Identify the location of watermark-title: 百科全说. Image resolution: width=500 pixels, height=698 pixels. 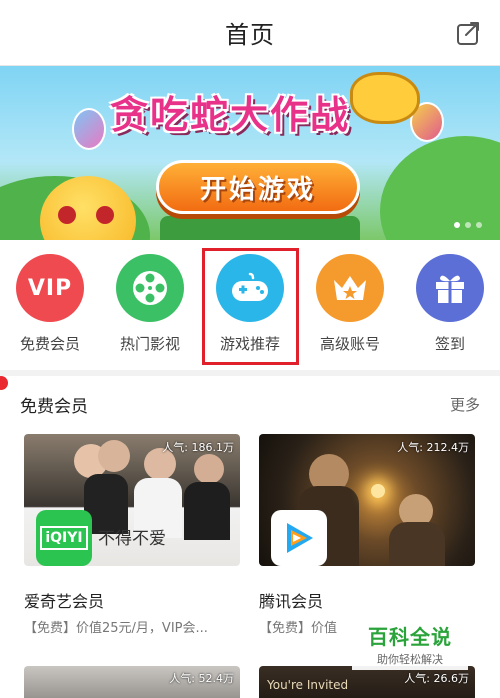
(410, 637).